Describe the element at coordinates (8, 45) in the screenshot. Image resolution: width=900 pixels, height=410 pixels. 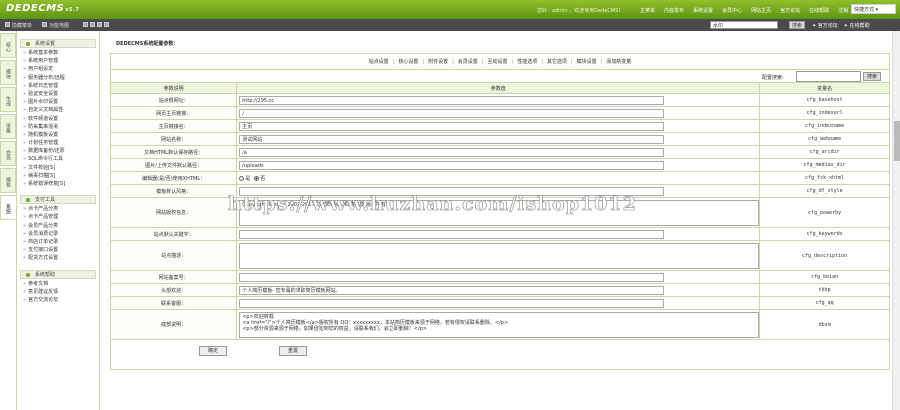
I see `vtab-core: 核心` at that location.